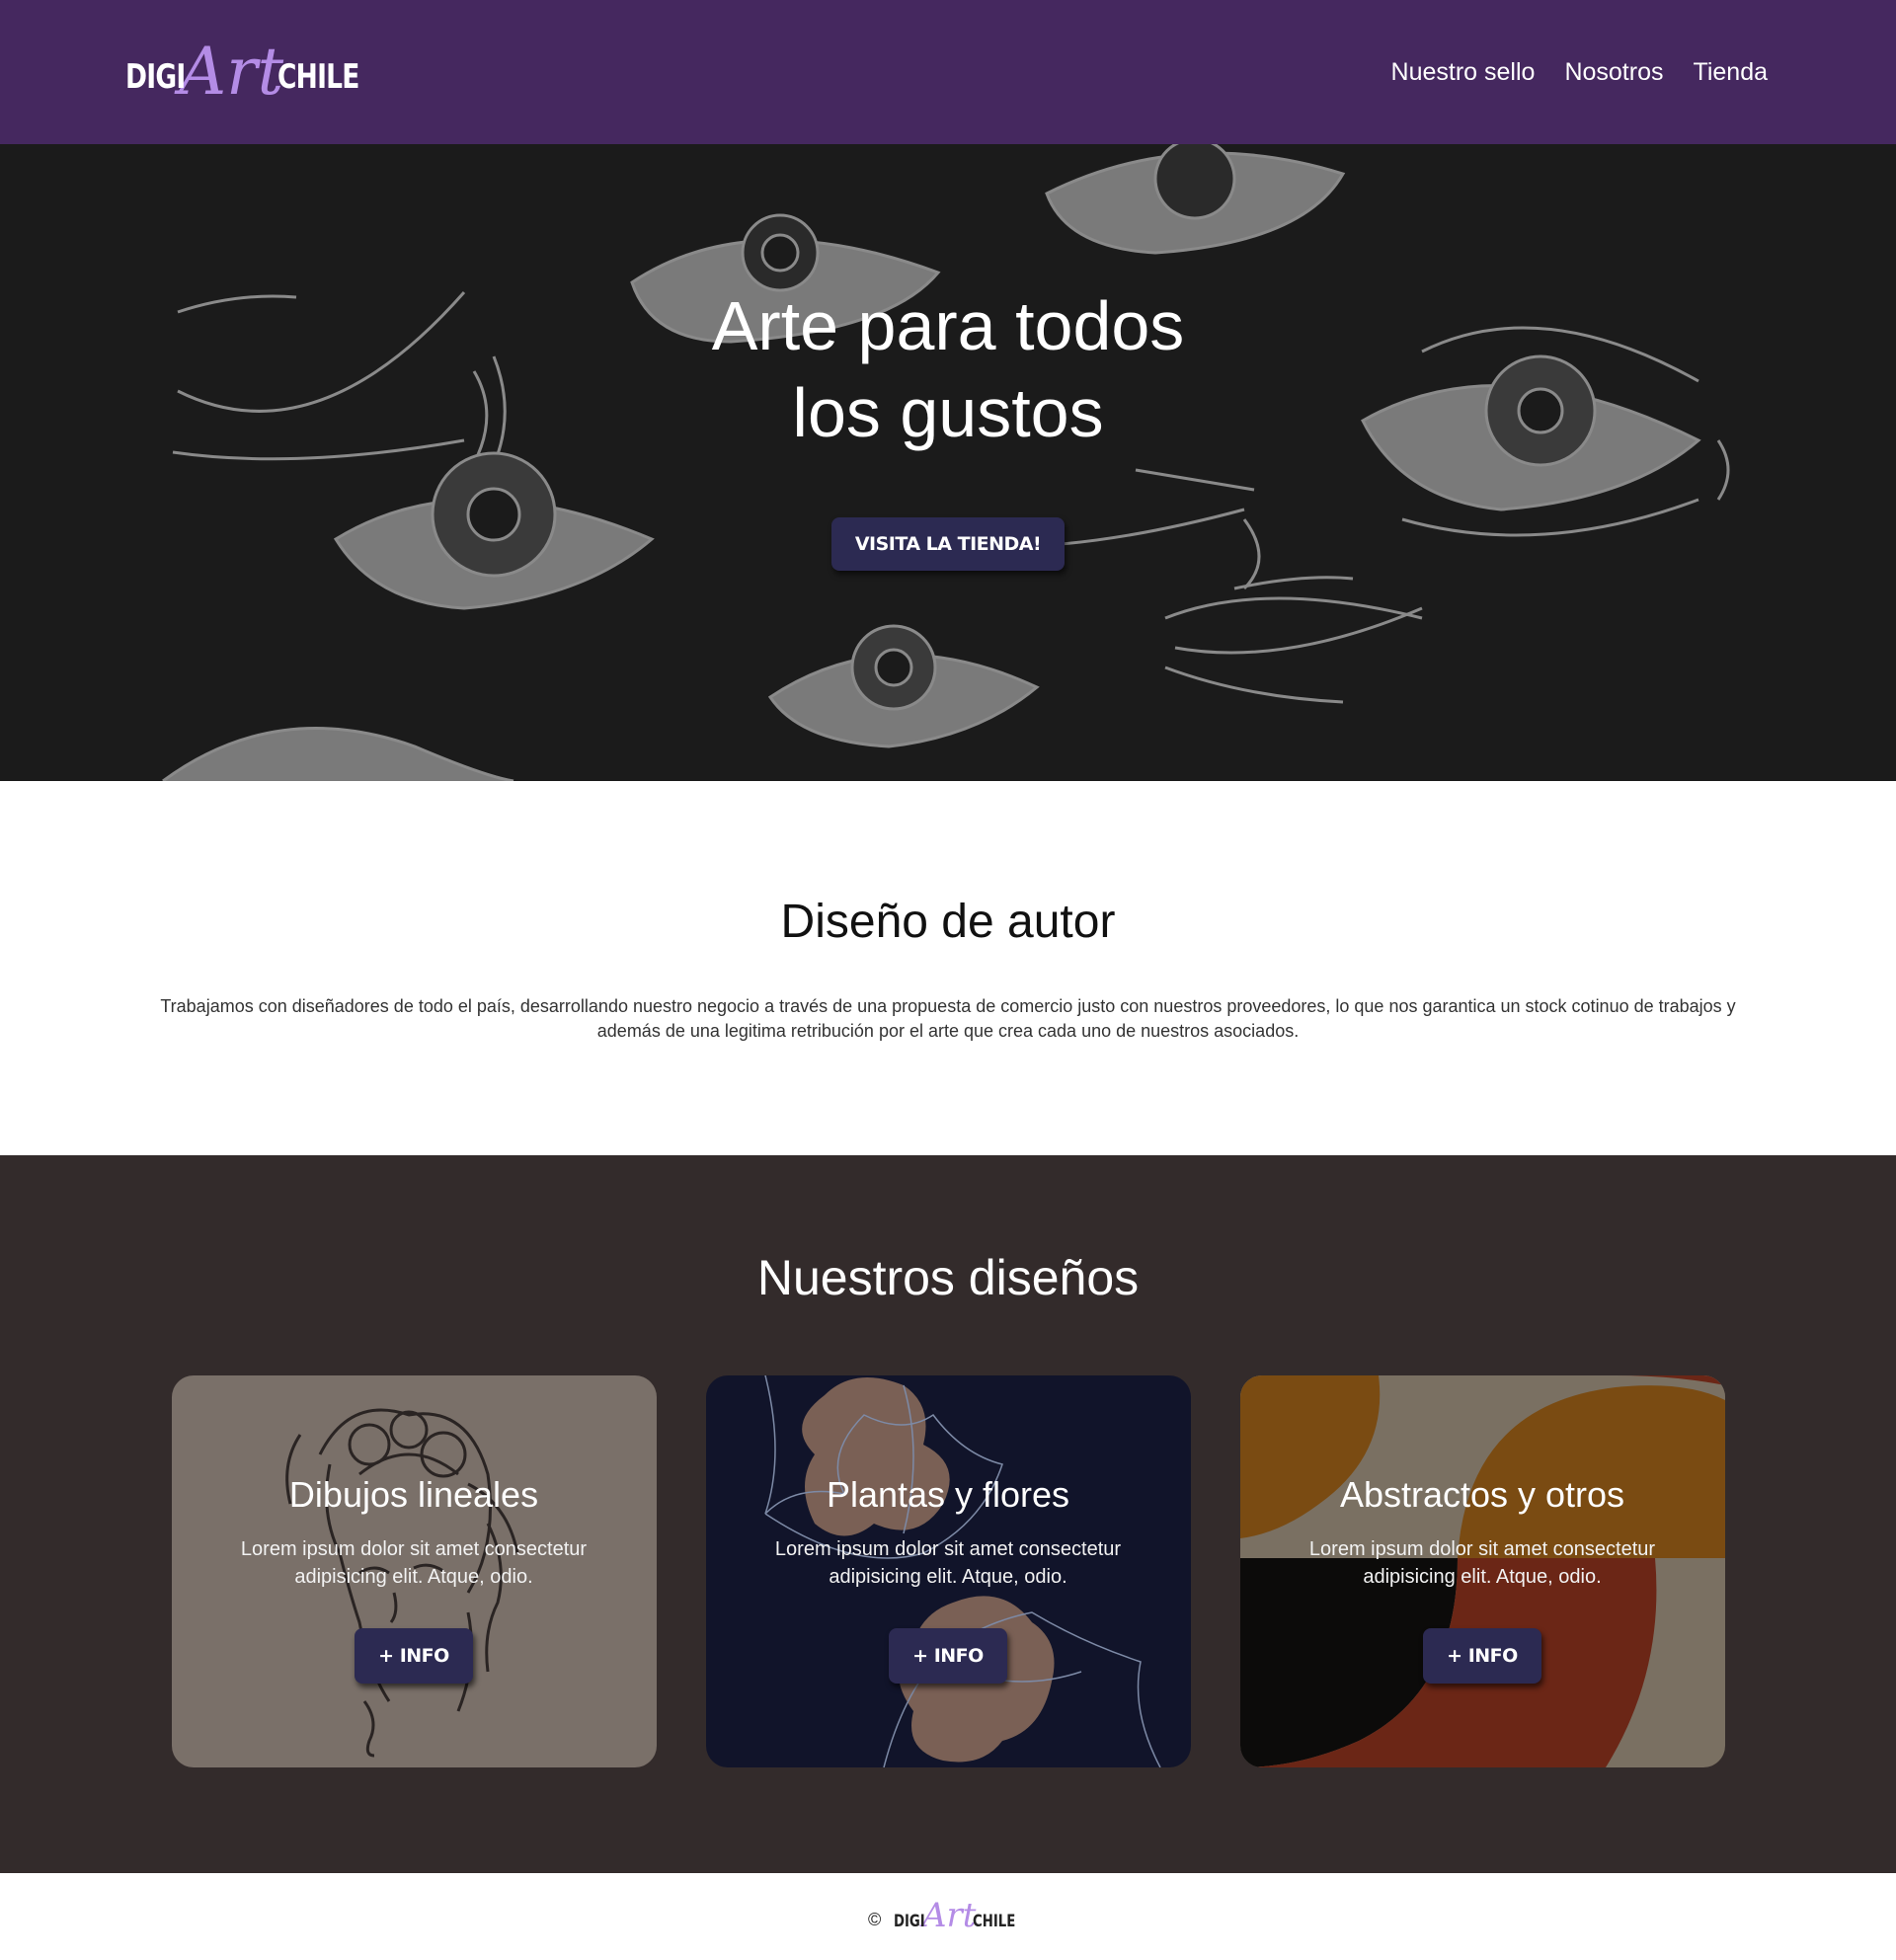  What do you see at coordinates (1482, 1494) in the screenshot?
I see `card-title: Abstractos y otros` at bounding box center [1482, 1494].